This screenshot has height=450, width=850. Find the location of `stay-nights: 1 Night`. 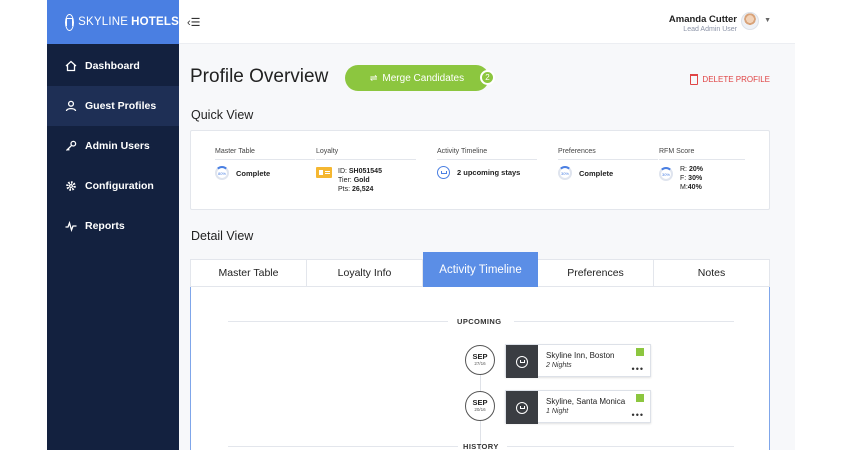

stay-nights: 1 Night is located at coordinates (557, 411).